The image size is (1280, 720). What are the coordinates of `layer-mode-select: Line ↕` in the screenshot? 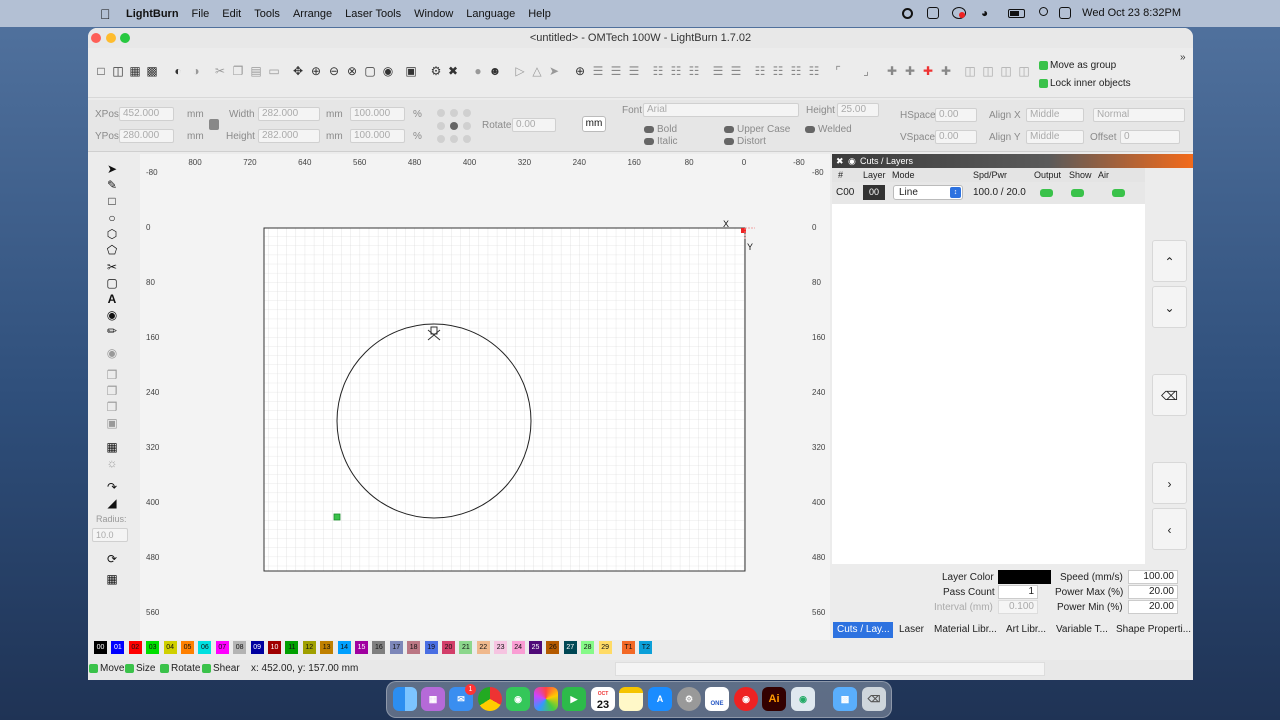 It's located at (928, 192).